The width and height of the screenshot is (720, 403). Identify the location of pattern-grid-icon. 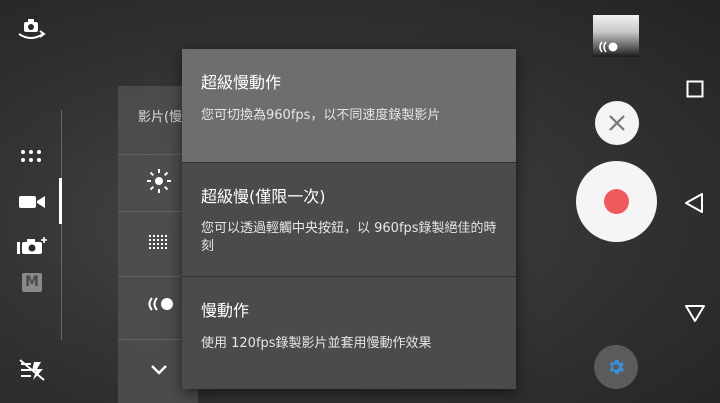
(159, 244).